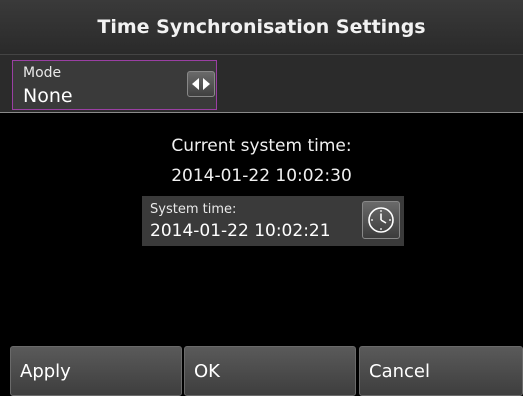  Describe the element at coordinates (42, 73) in the screenshot. I see `mode-label: Mode` at that location.